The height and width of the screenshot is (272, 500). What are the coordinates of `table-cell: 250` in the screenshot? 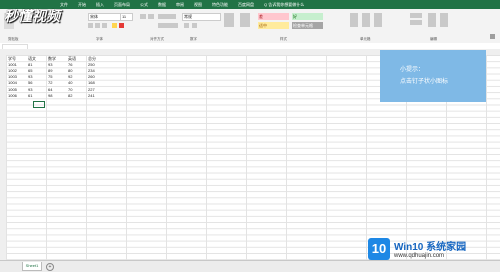 It's located at (91, 64).